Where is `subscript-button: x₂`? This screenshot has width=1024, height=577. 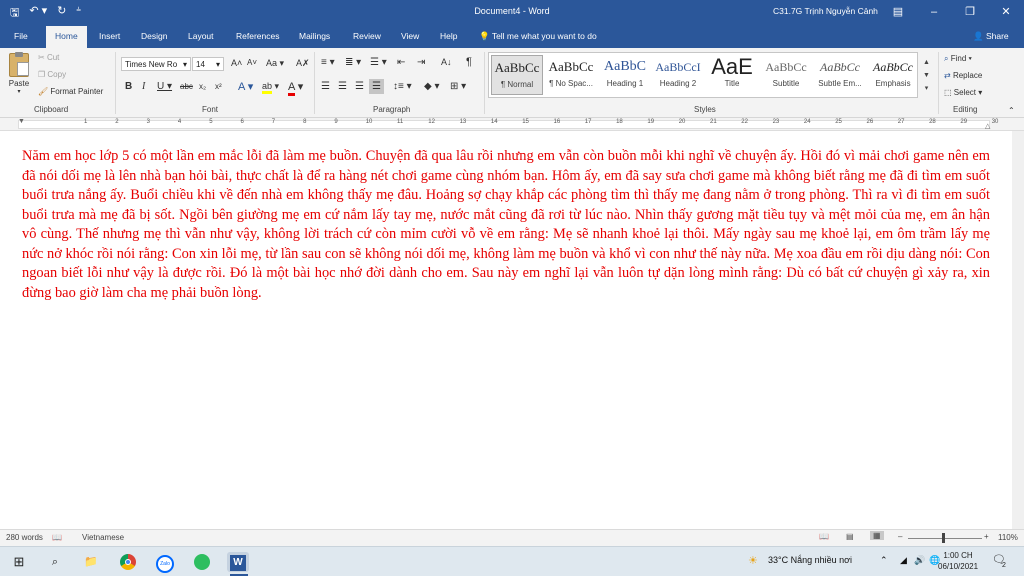 subscript-button: x₂ is located at coordinates (202, 86).